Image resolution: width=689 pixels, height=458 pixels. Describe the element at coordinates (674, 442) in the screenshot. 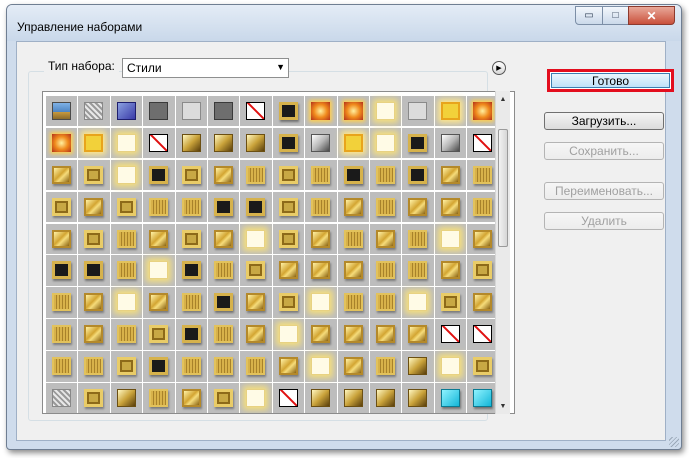

I see `resize-grip` at that location.